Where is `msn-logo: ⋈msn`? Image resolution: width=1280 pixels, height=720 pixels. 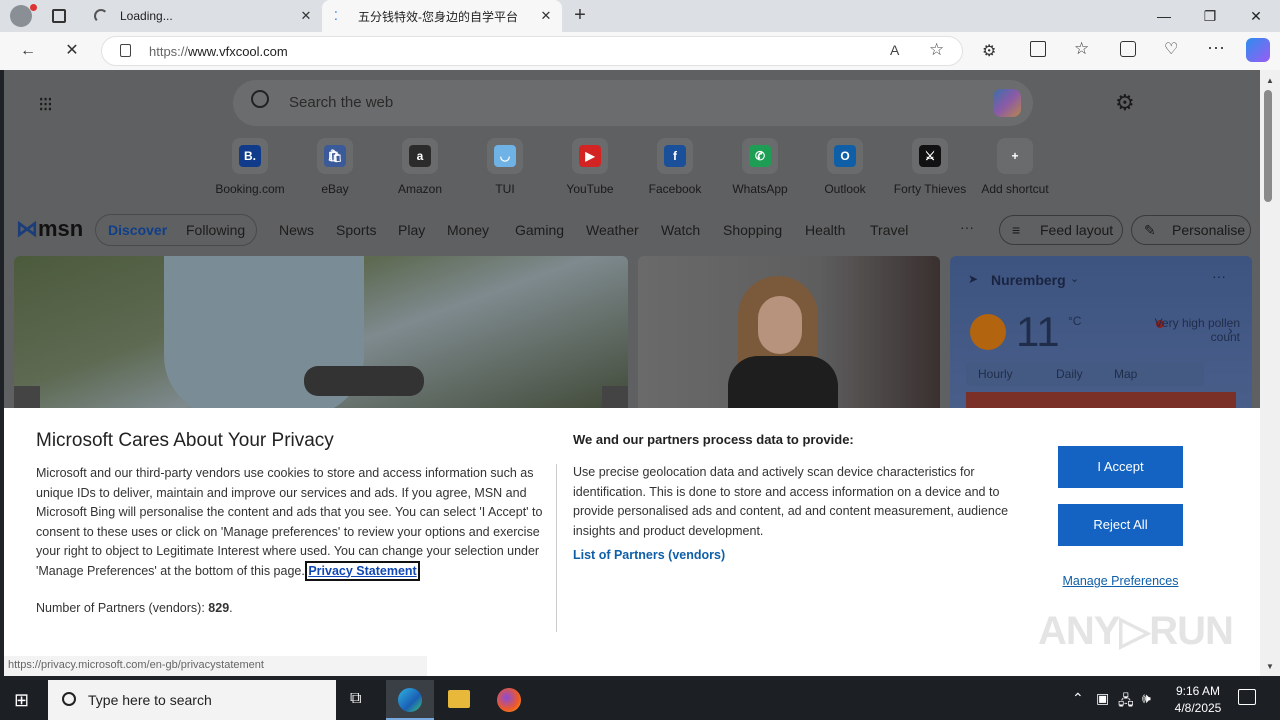
msn-logo: ⋈msn is located at coordinates (49, 229).